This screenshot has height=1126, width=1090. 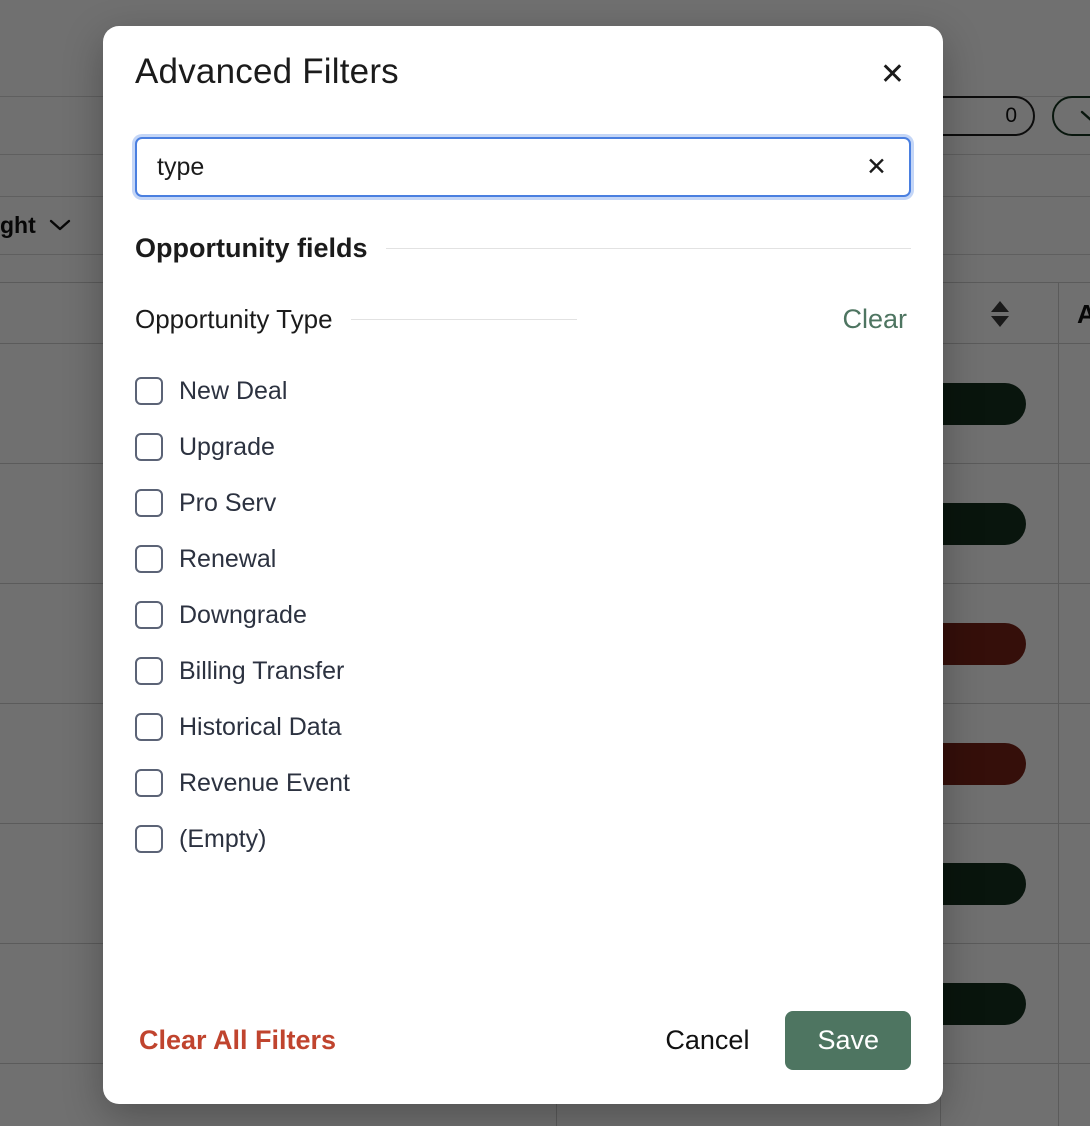 I want to click on field-group-rule, so click(x=463, y=319).